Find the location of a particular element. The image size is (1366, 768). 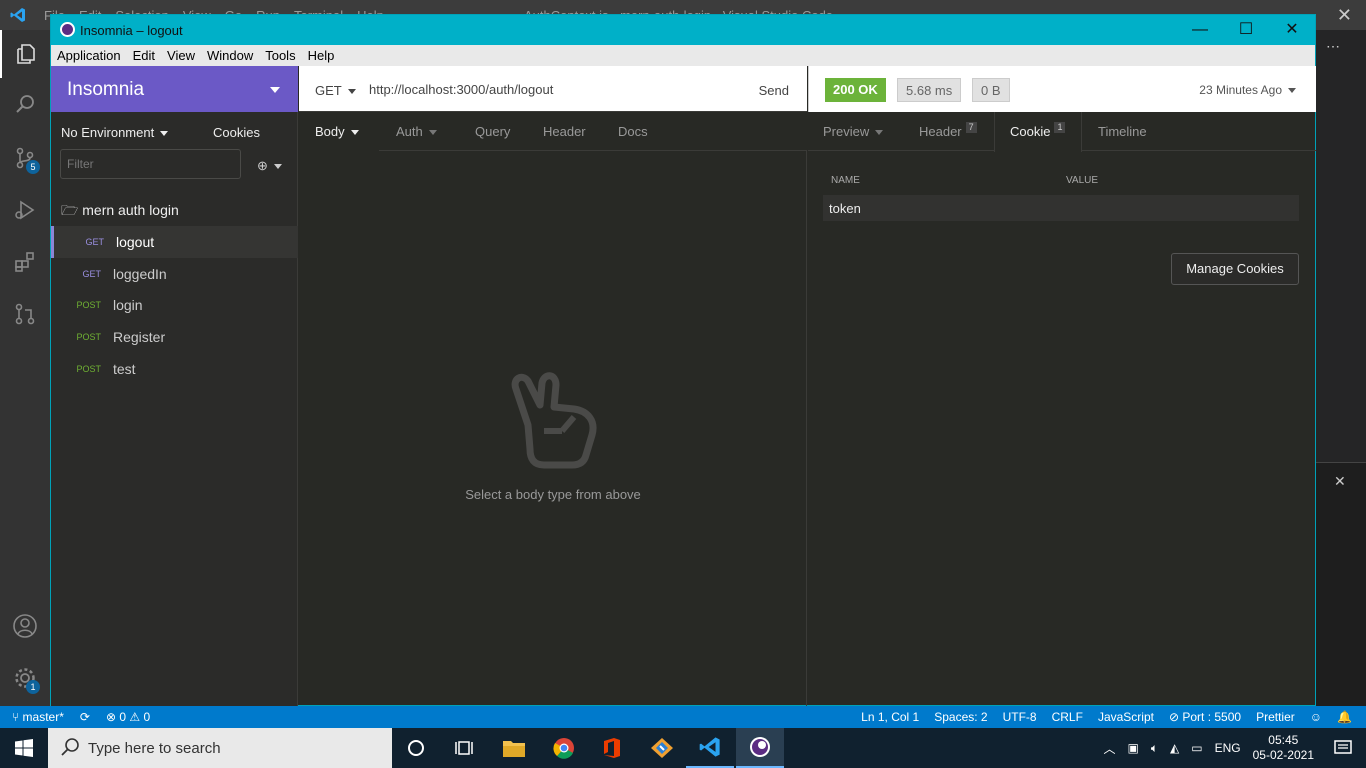

vscode-taskbar-icon is located at coordinates (710, 748).